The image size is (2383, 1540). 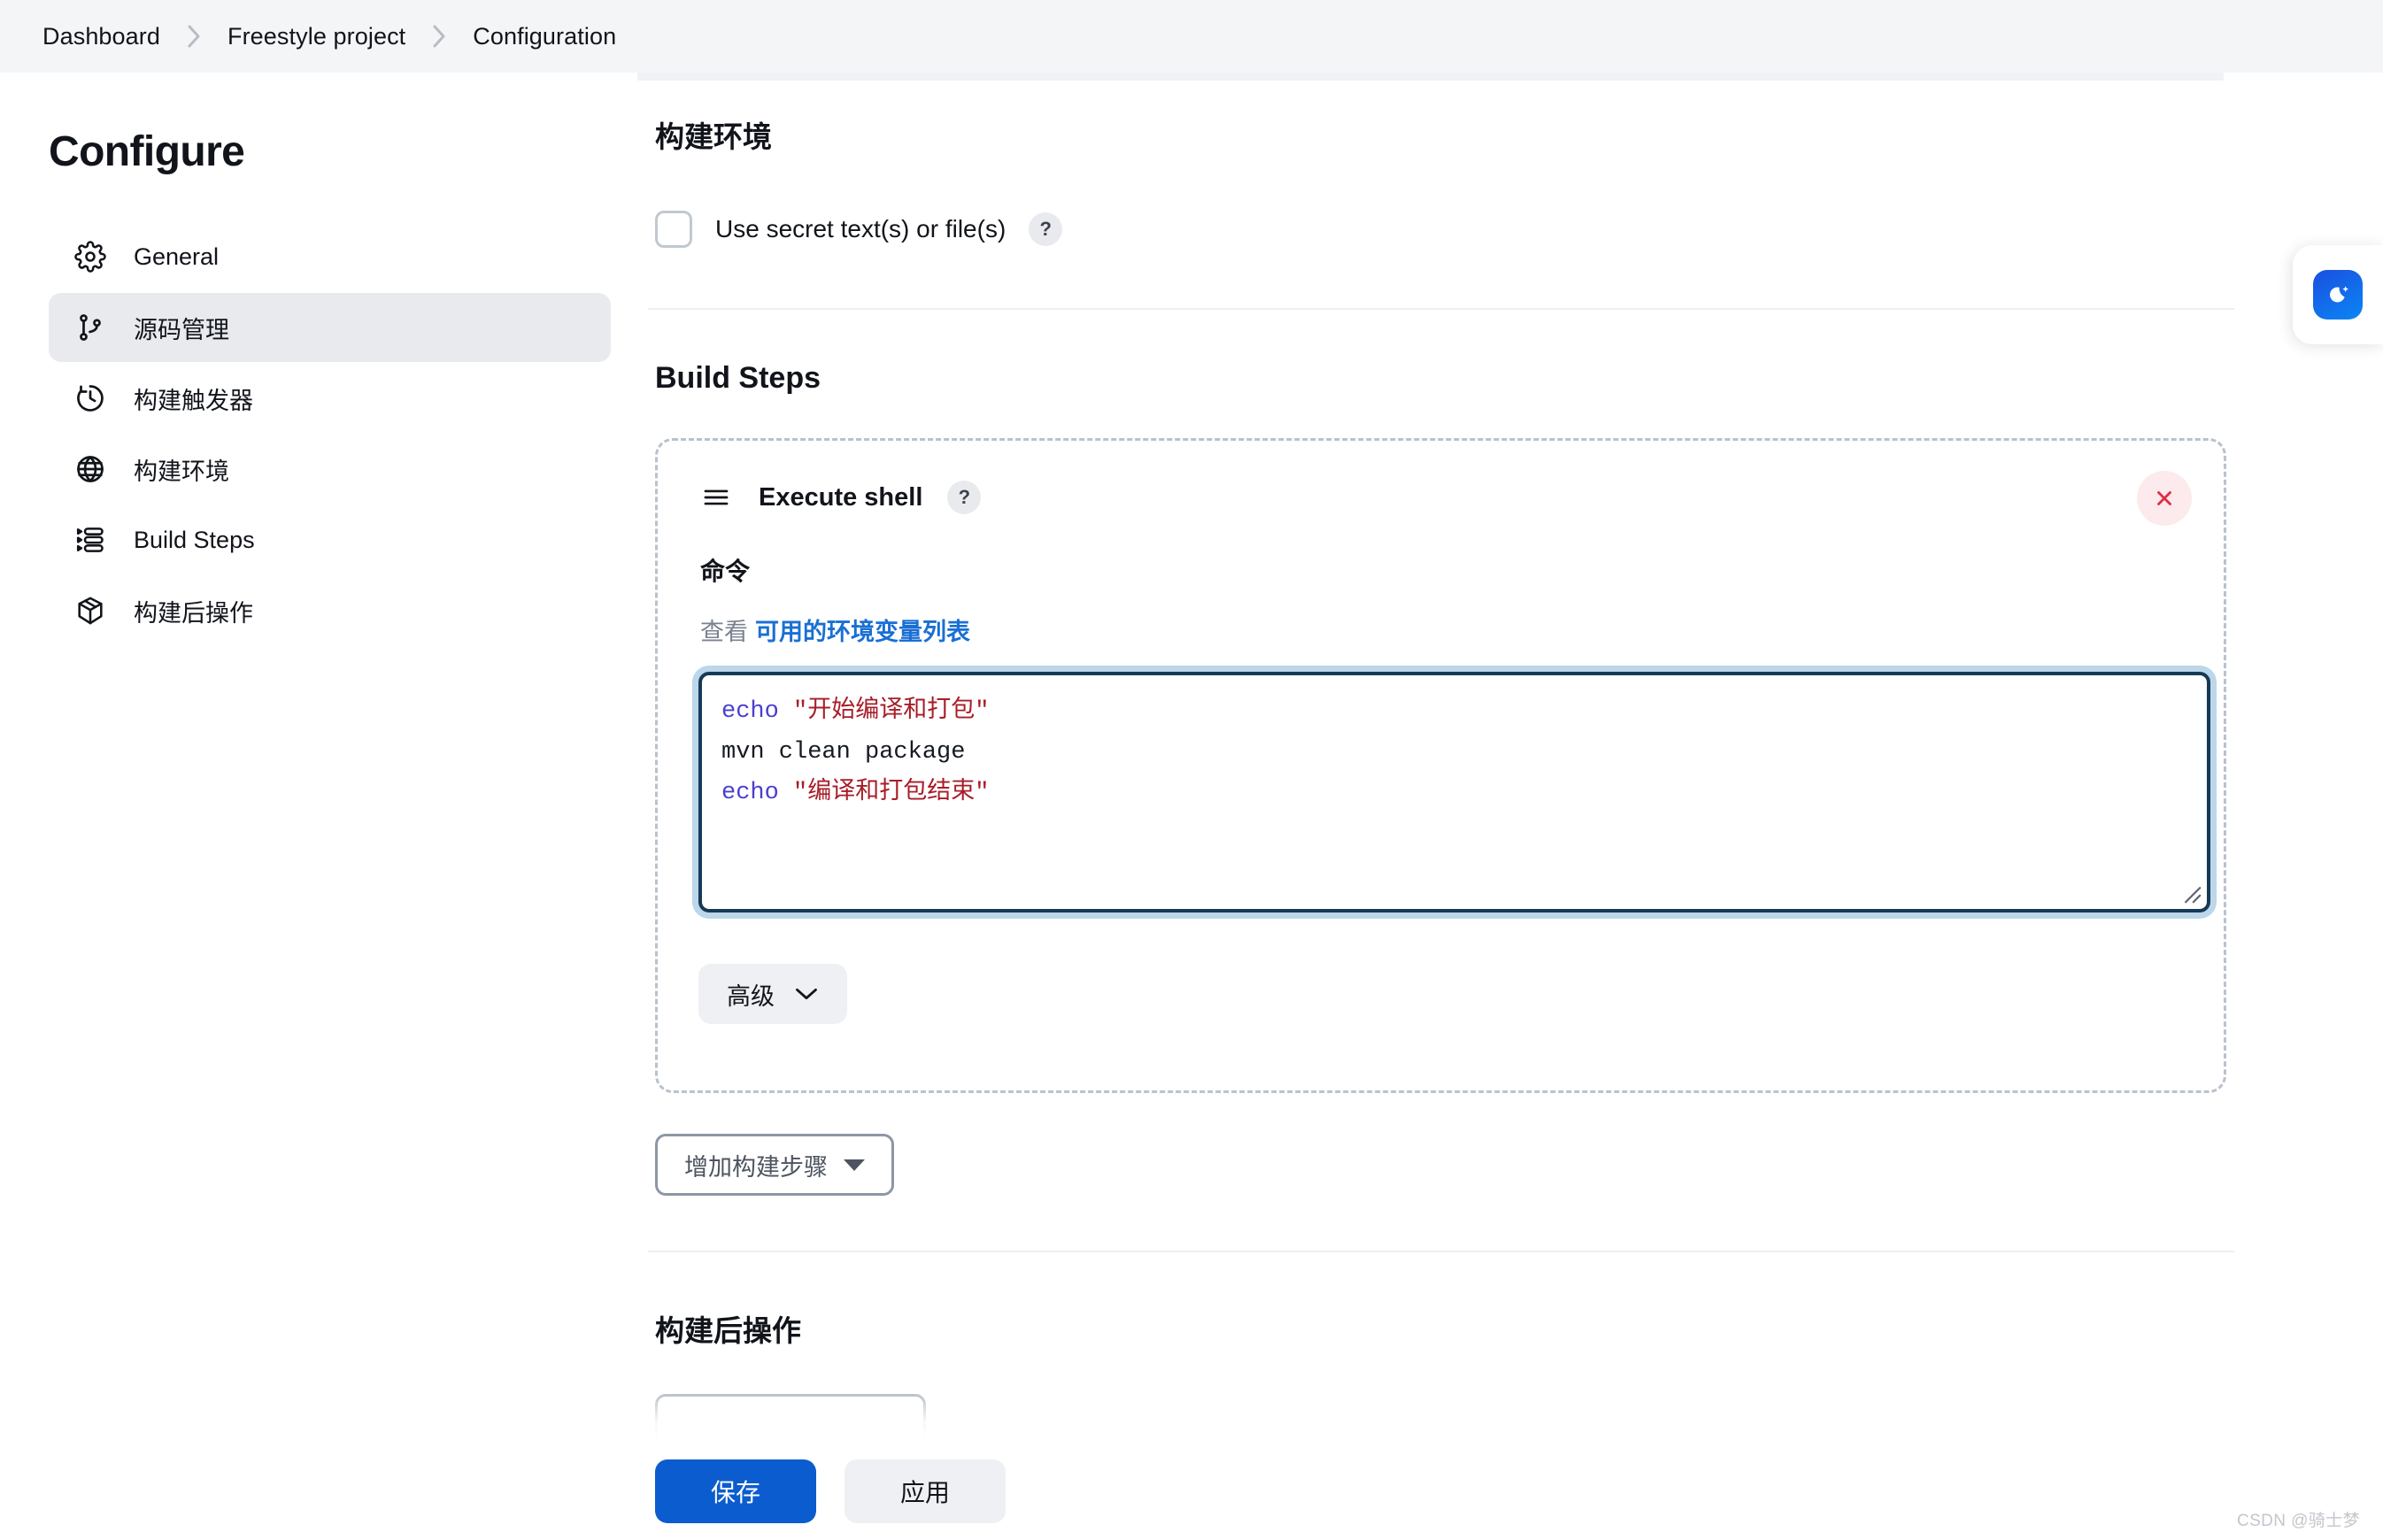 I want to click on apply-button: 应用, so click(x=925, y=1491).